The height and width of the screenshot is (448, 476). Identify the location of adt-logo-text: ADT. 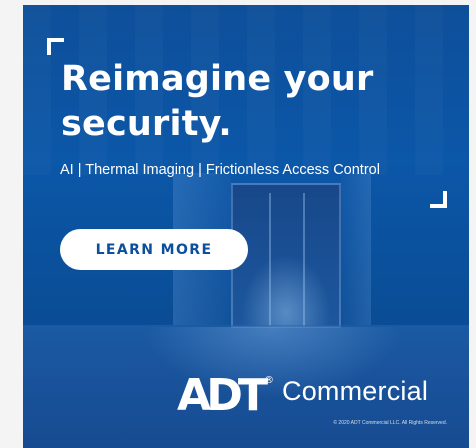
(222, 391).